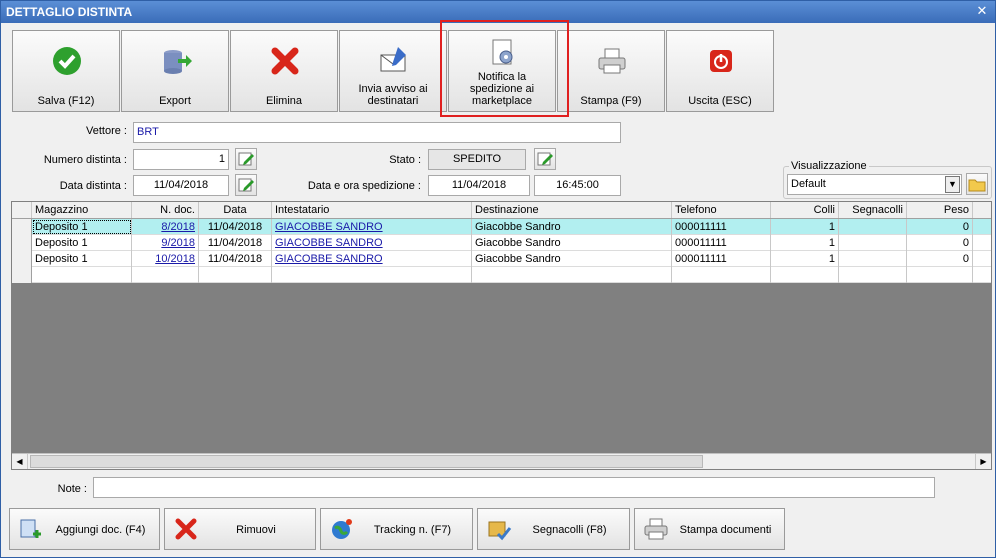 This screenshot has height=558, width=996. Describe the element at coordinates (22, 210) in the screenshot. I see `header-corner` at that location.